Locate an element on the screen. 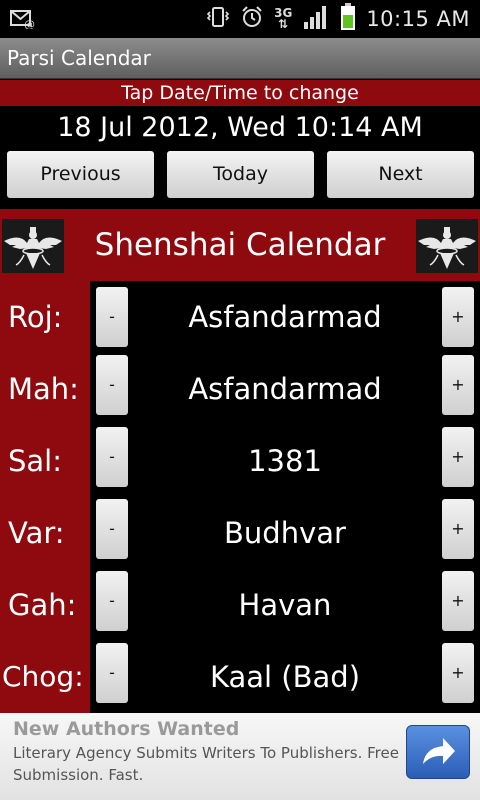  previous-button: Previous is located at coordinates (80, 174).